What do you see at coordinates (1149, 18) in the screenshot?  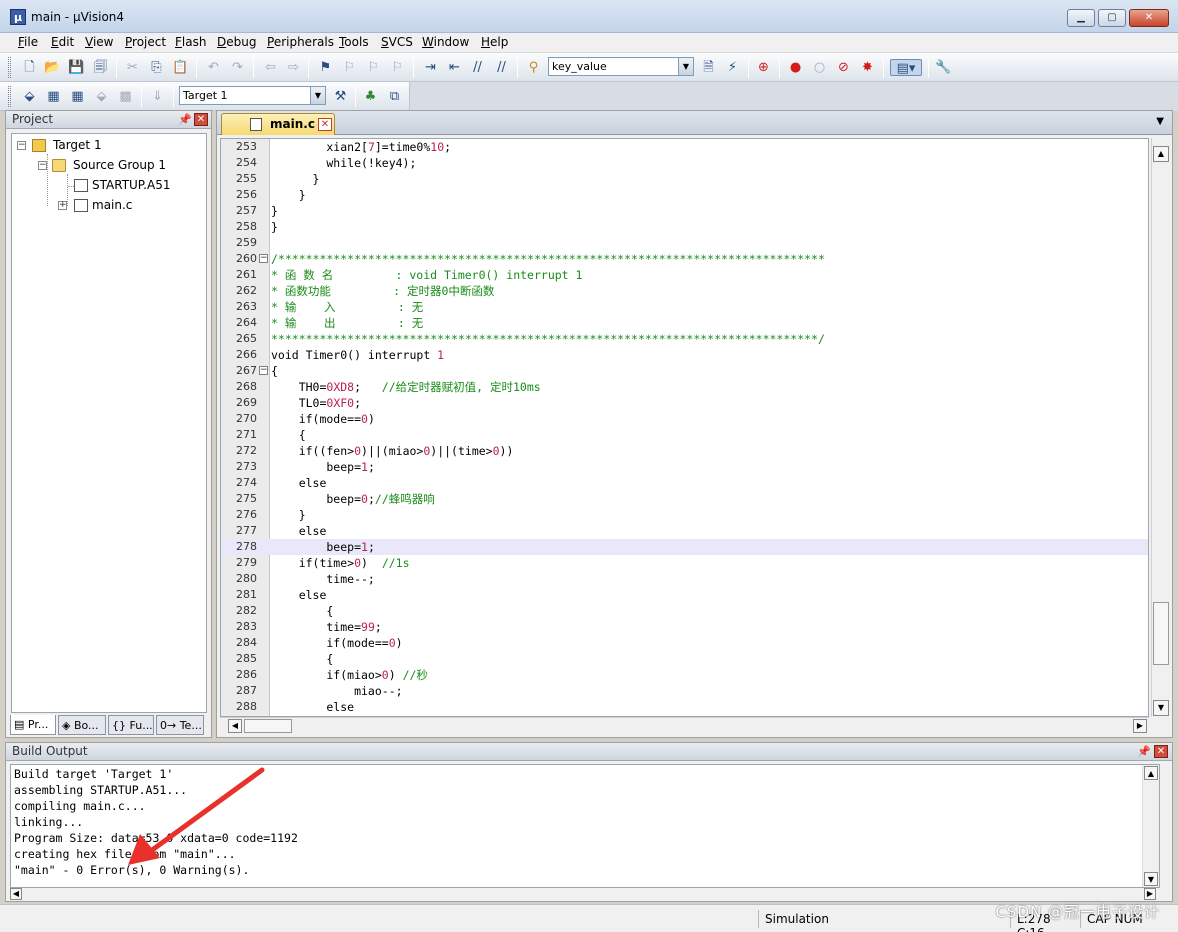 I see `close-button: ✕` at bounding box center [1149, 18].